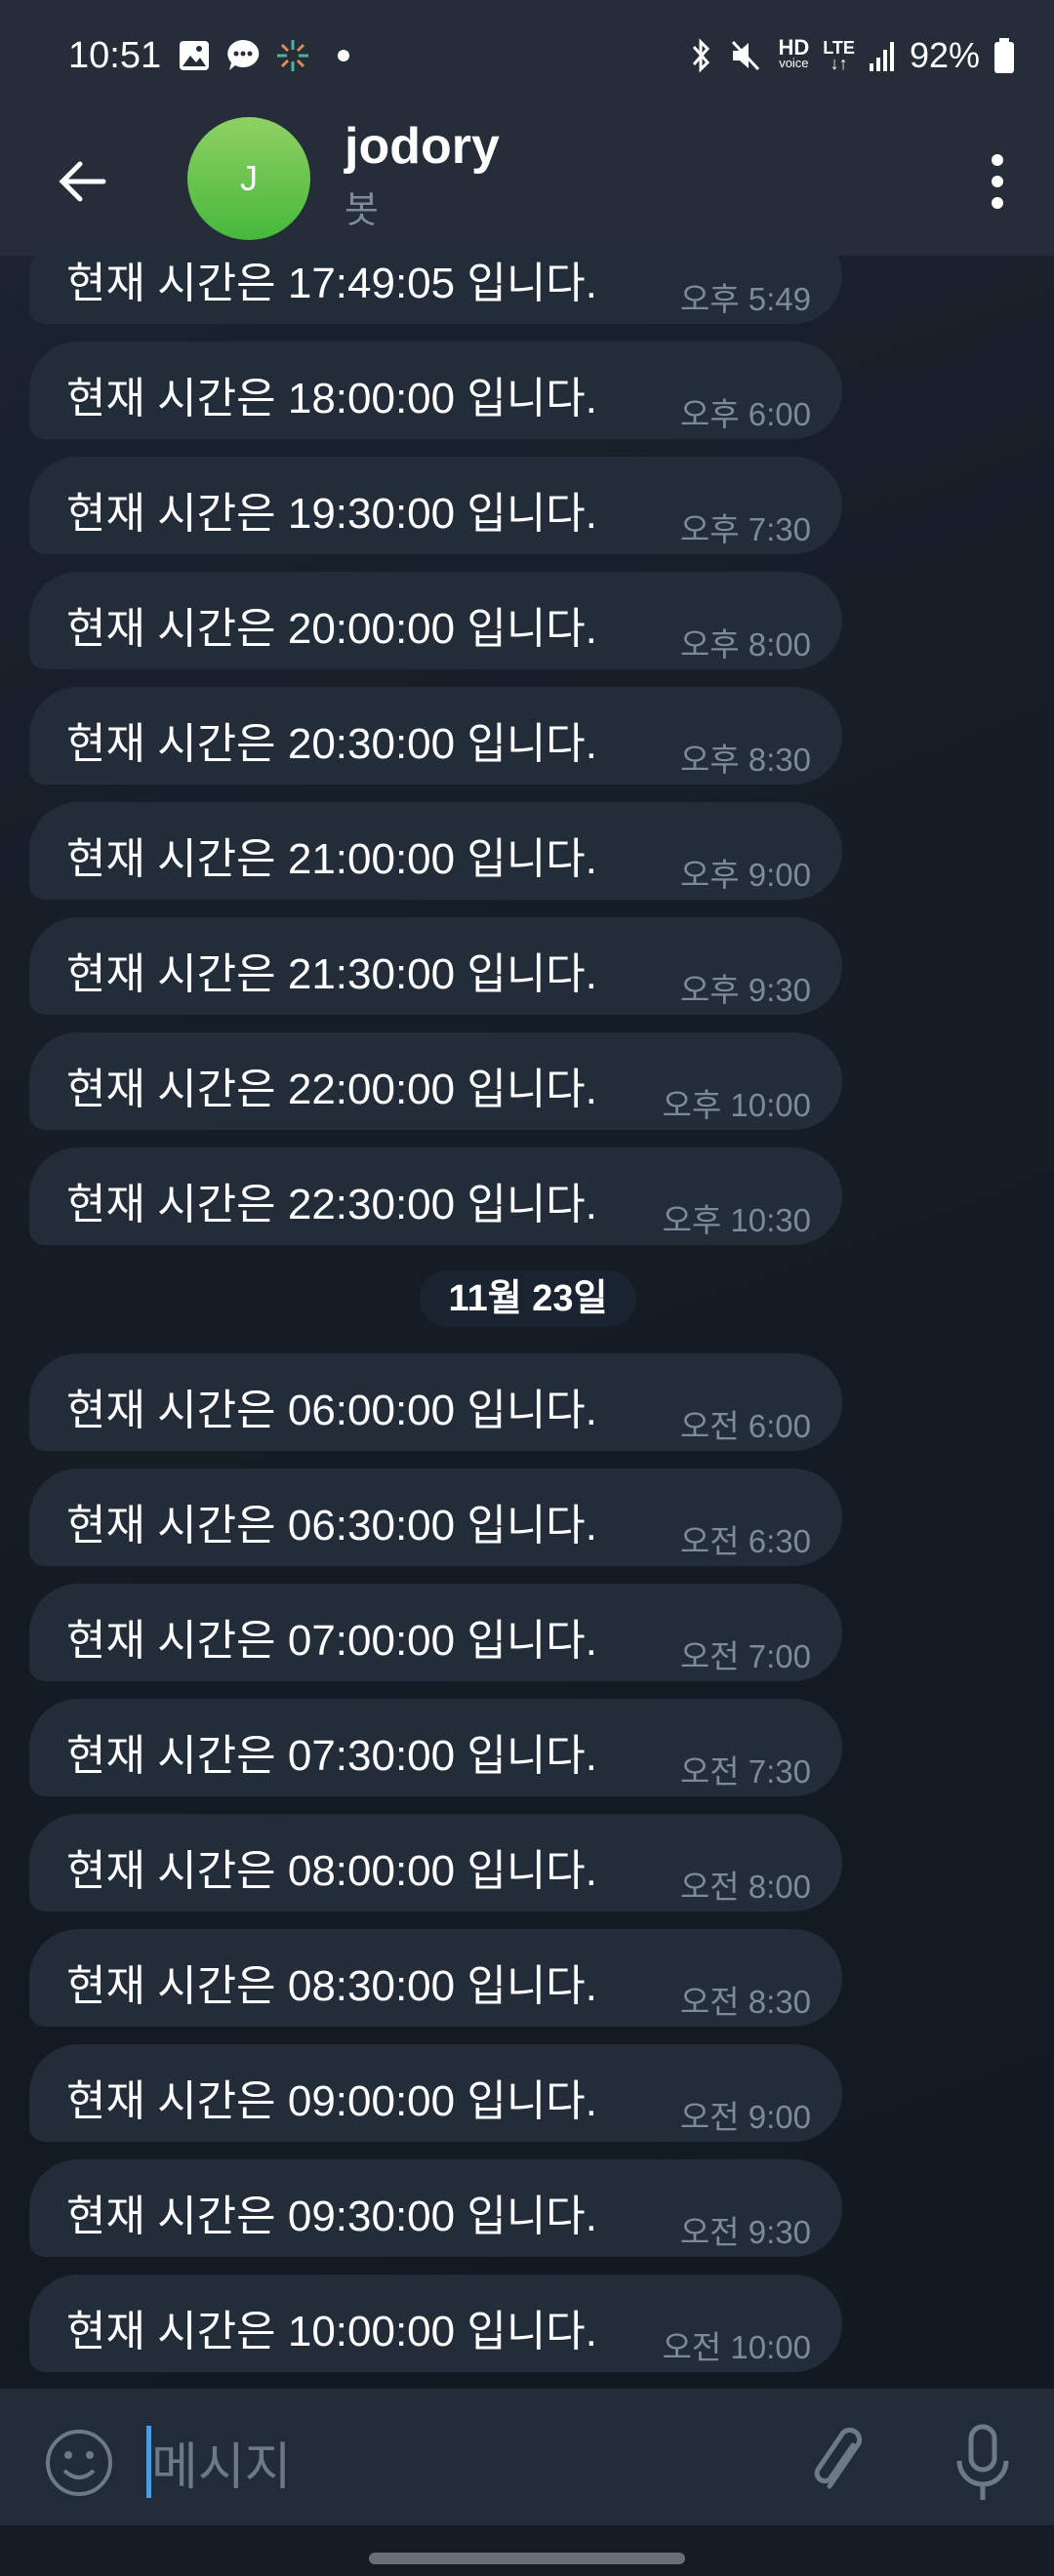 The height and width of the screenshot is (2576, 1054). I want to click on message-bubble: 현재 시간은 09:00:00 입니다. 오전 9:00, so click(435, 2093).